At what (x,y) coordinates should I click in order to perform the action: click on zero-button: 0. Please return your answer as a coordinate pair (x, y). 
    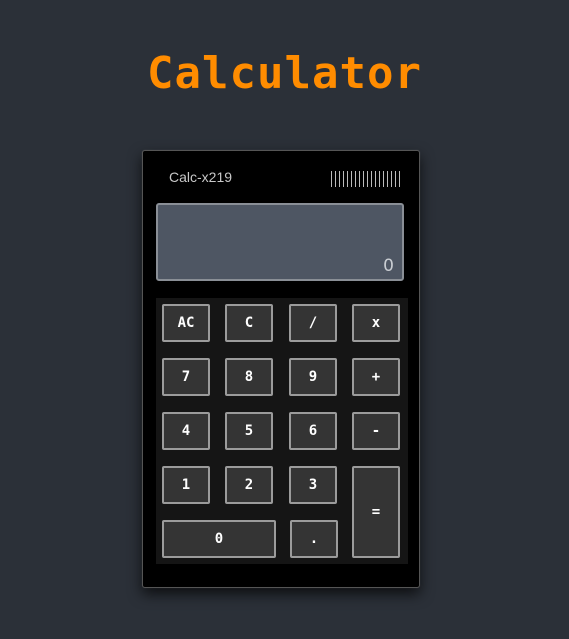
    Looking at the image, I should click on (219, 539).